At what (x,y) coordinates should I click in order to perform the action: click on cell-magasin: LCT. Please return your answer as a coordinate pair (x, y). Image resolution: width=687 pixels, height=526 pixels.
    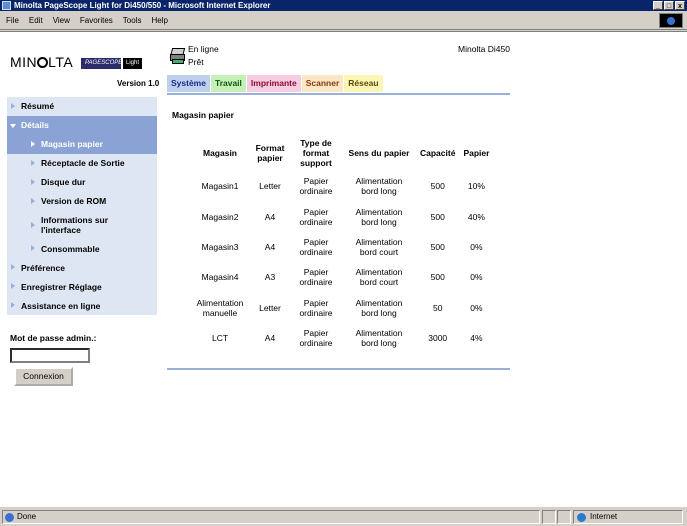
    Looking at the image, I should click on (220, 338).